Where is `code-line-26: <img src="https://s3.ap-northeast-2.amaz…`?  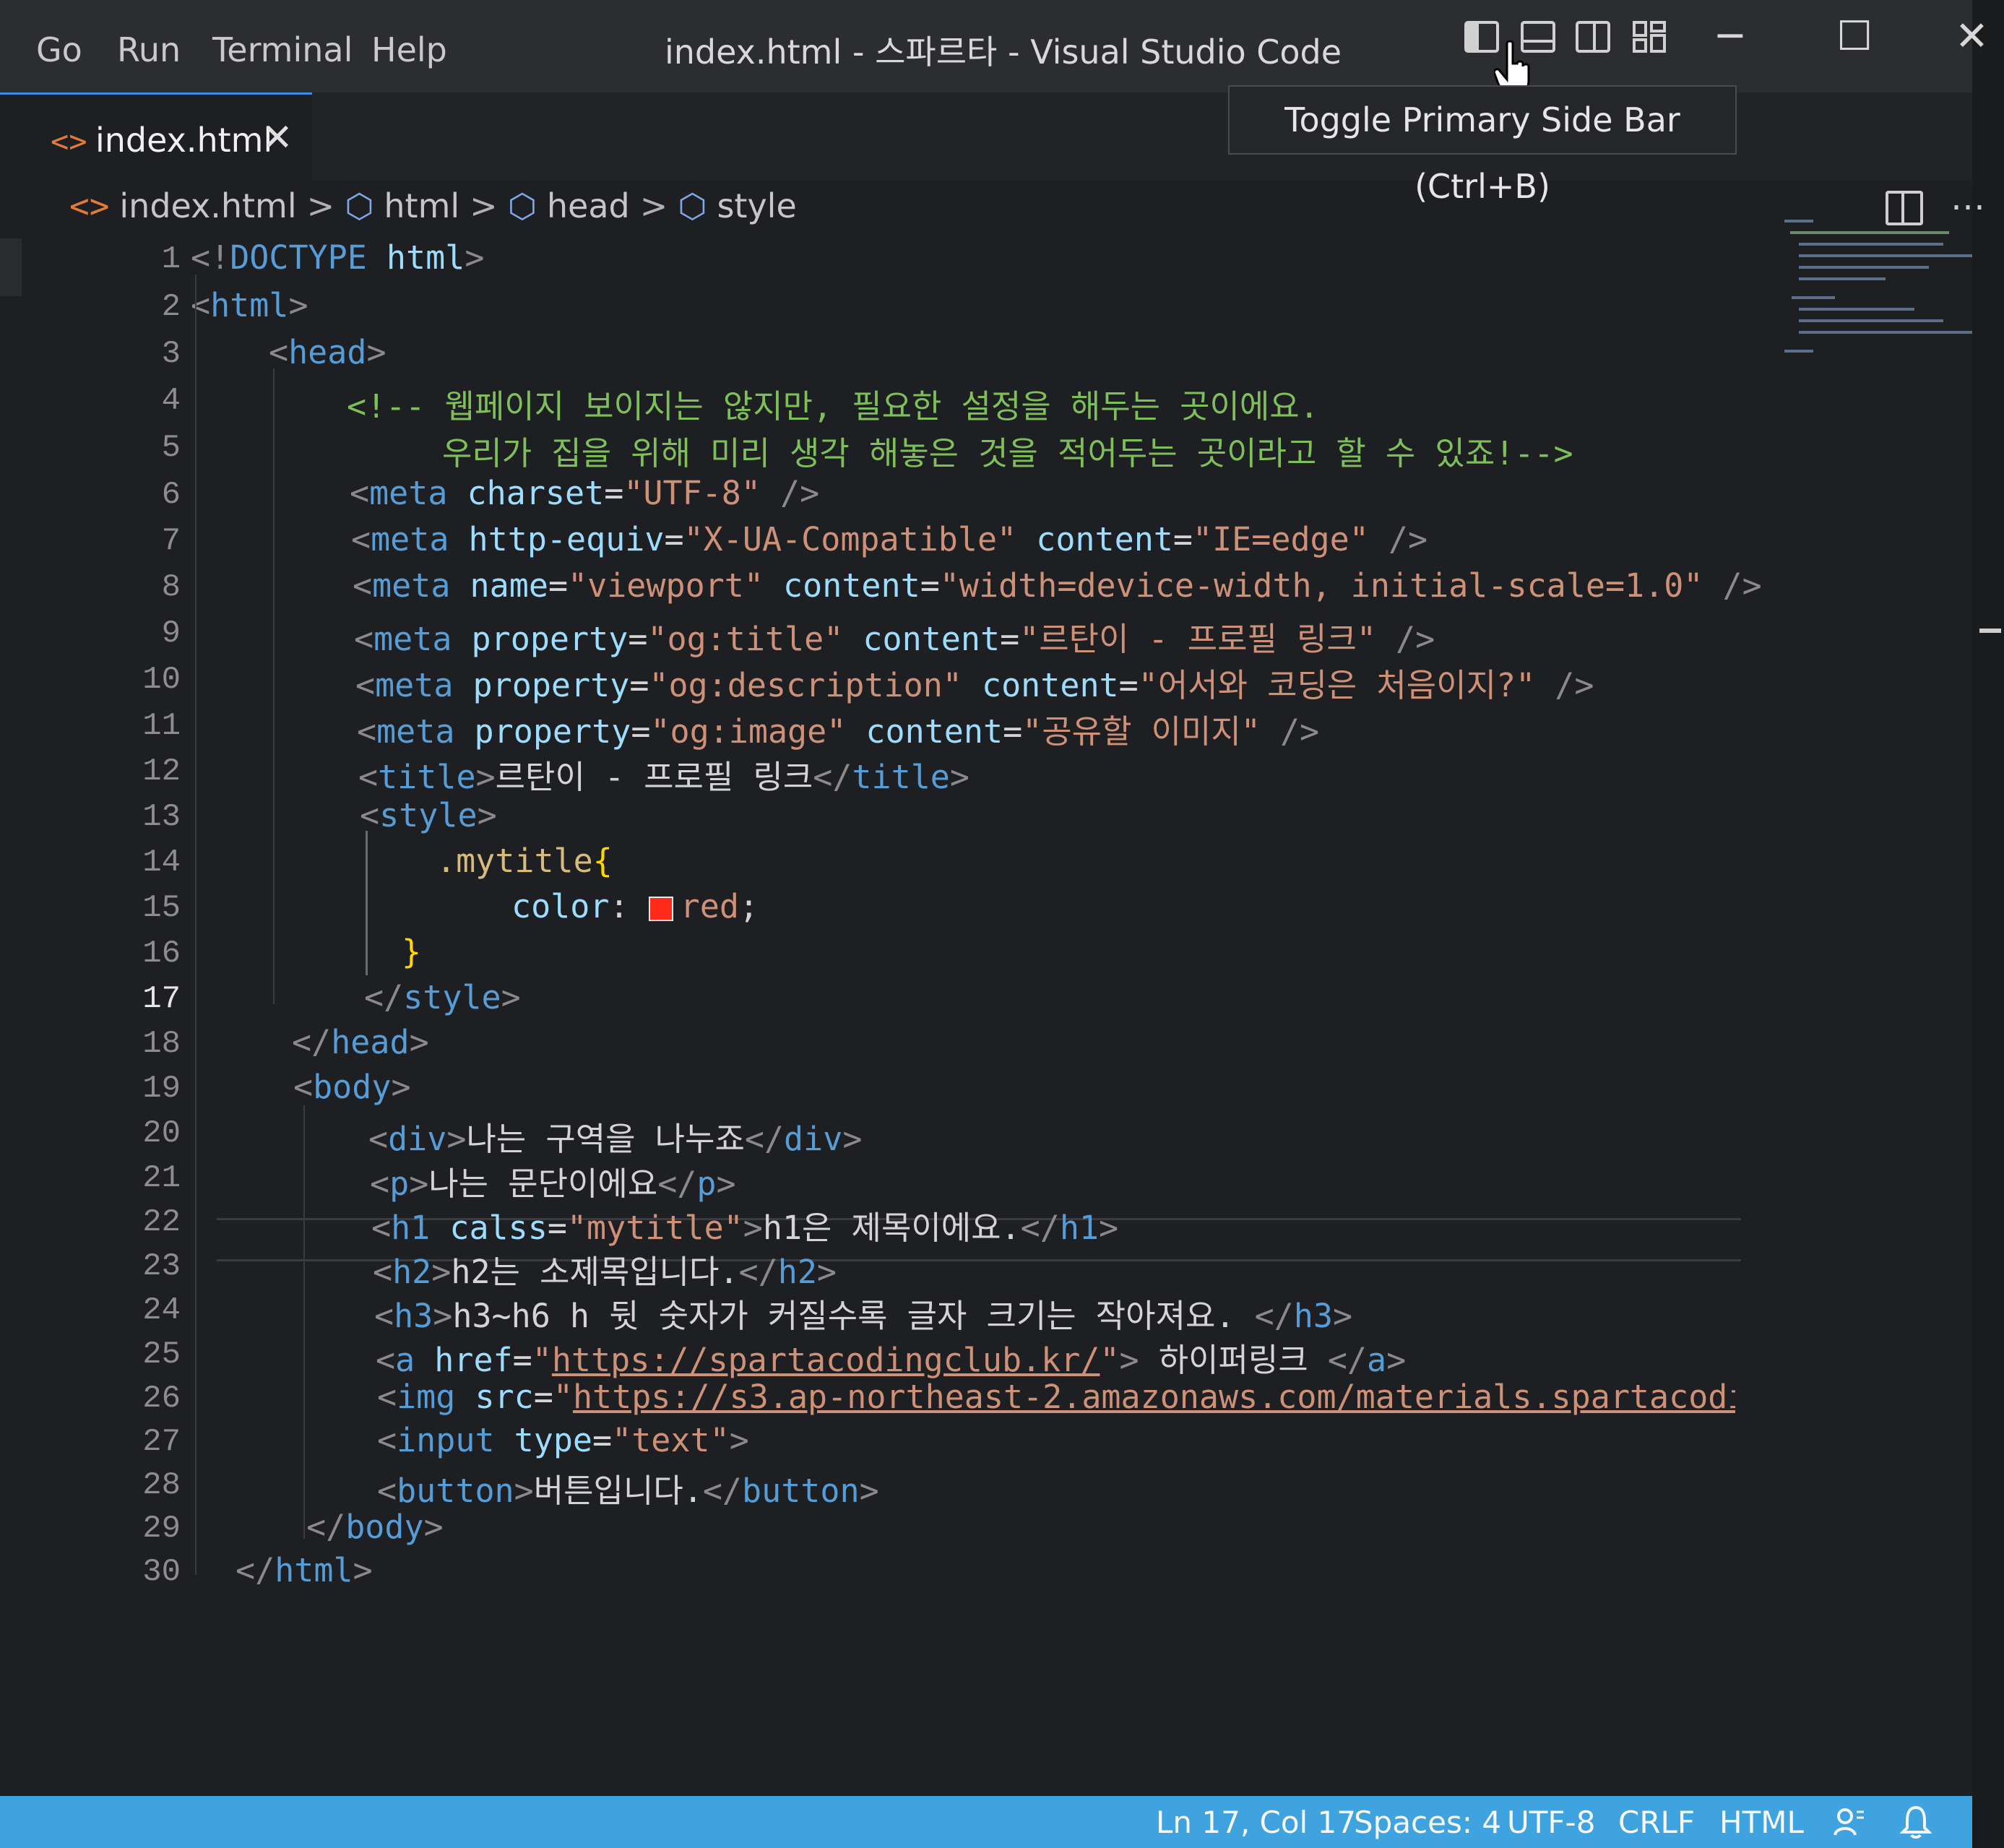 code-line-26: <img src="https://s3.ap-northeast-2.amaz… is located at coordinates (1056, 1397).